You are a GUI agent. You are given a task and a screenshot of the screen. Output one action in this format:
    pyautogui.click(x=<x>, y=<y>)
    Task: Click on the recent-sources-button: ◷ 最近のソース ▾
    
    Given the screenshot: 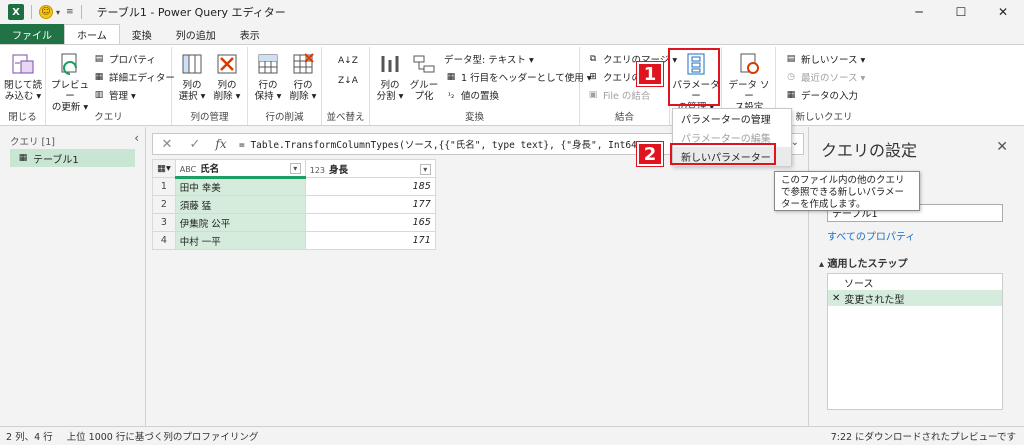 What is the action you would take?
    pyautogui.click(x=824, y=77)
    